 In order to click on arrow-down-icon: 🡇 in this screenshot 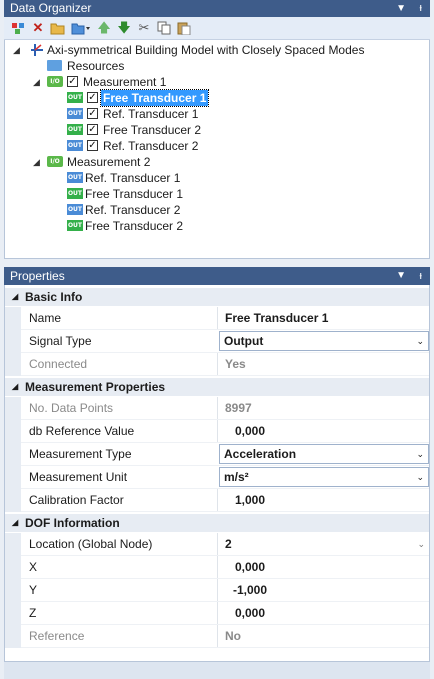, I will do `click(124, 27)`.